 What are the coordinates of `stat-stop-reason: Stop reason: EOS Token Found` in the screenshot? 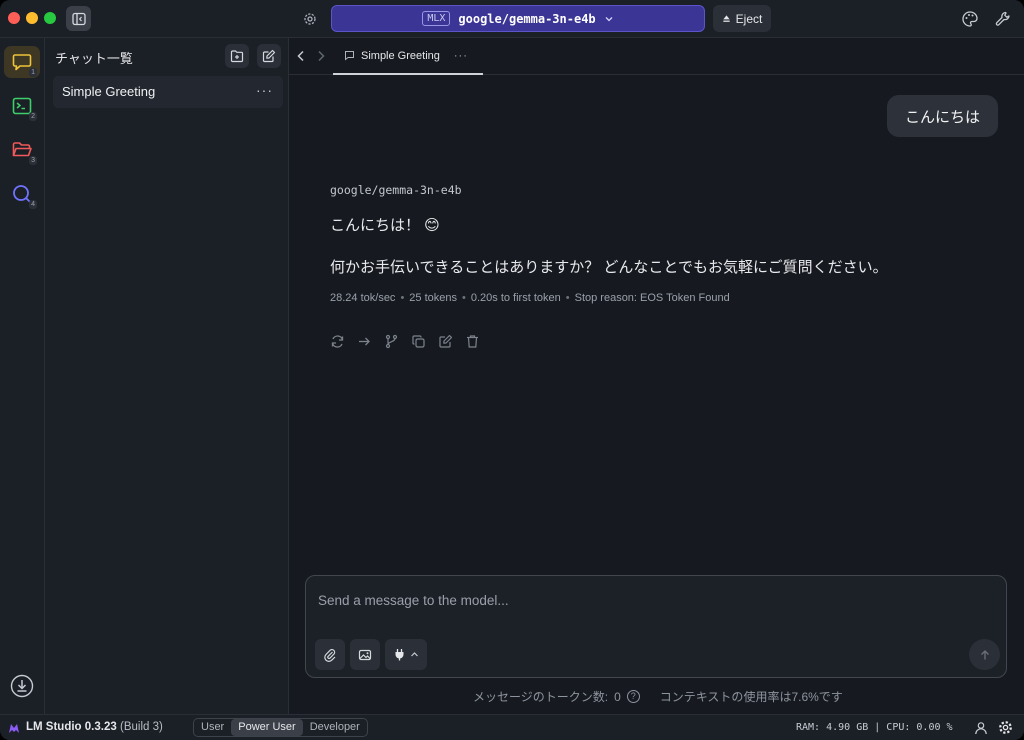 It's located at (652, 298).